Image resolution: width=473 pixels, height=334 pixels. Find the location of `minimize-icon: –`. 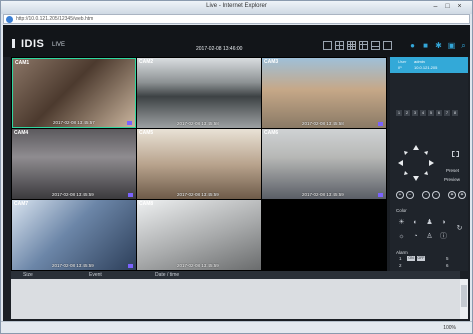

minimize-icon: – is located at coordinates (435, 7).